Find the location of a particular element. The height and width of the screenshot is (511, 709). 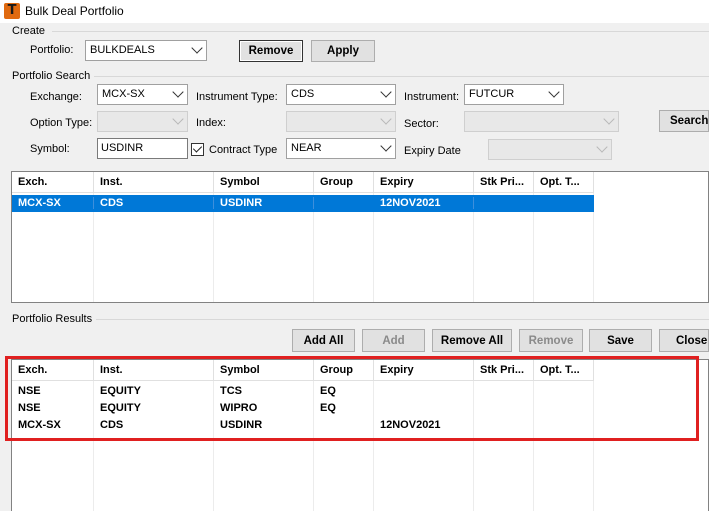

apply-button: Apply is located at coordinates (343, 51).